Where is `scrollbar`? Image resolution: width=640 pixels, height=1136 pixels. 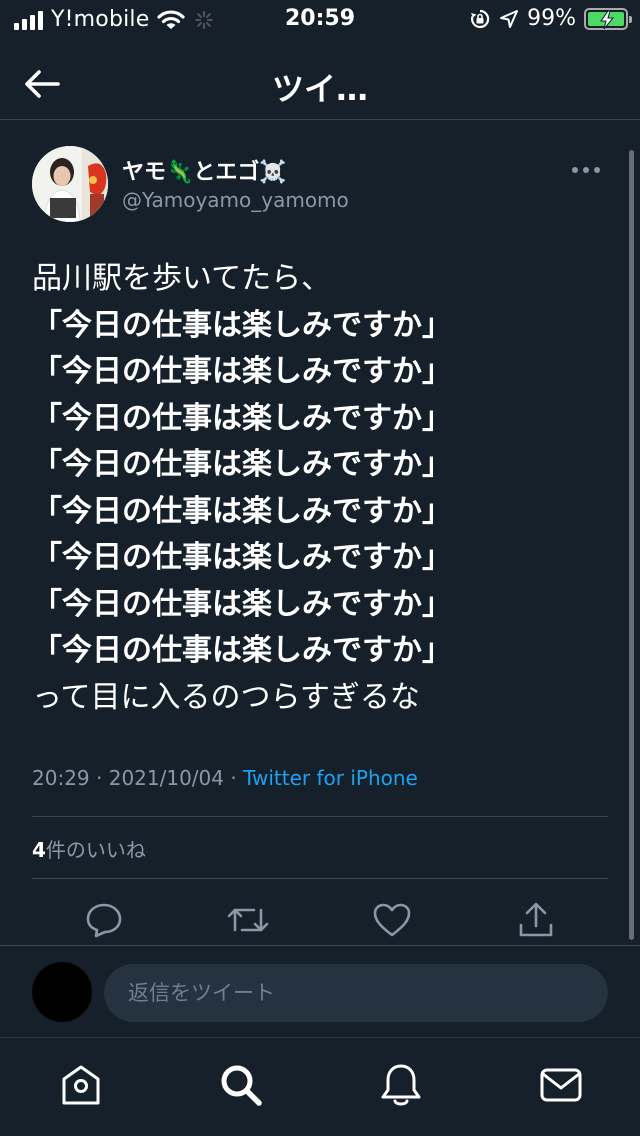 scrollbar is located at coordinates (631, 545).